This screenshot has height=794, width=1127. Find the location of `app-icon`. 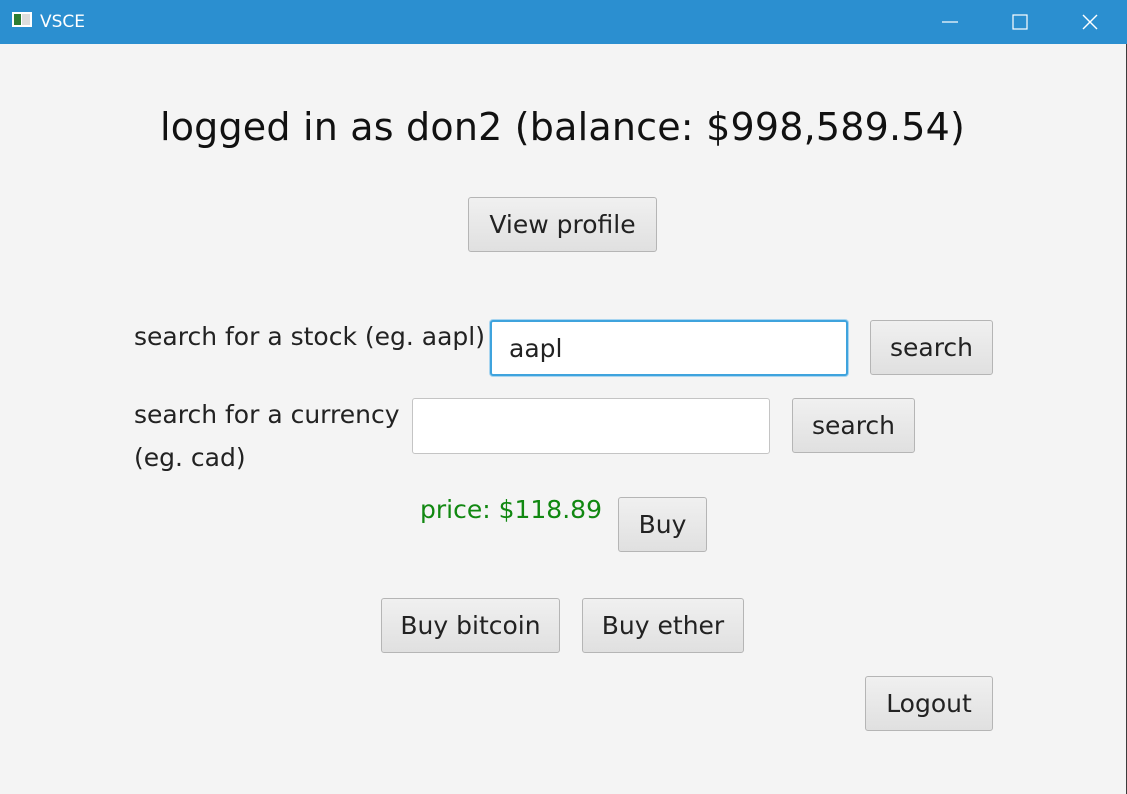

app-icon is located at coordinates (22, 19).